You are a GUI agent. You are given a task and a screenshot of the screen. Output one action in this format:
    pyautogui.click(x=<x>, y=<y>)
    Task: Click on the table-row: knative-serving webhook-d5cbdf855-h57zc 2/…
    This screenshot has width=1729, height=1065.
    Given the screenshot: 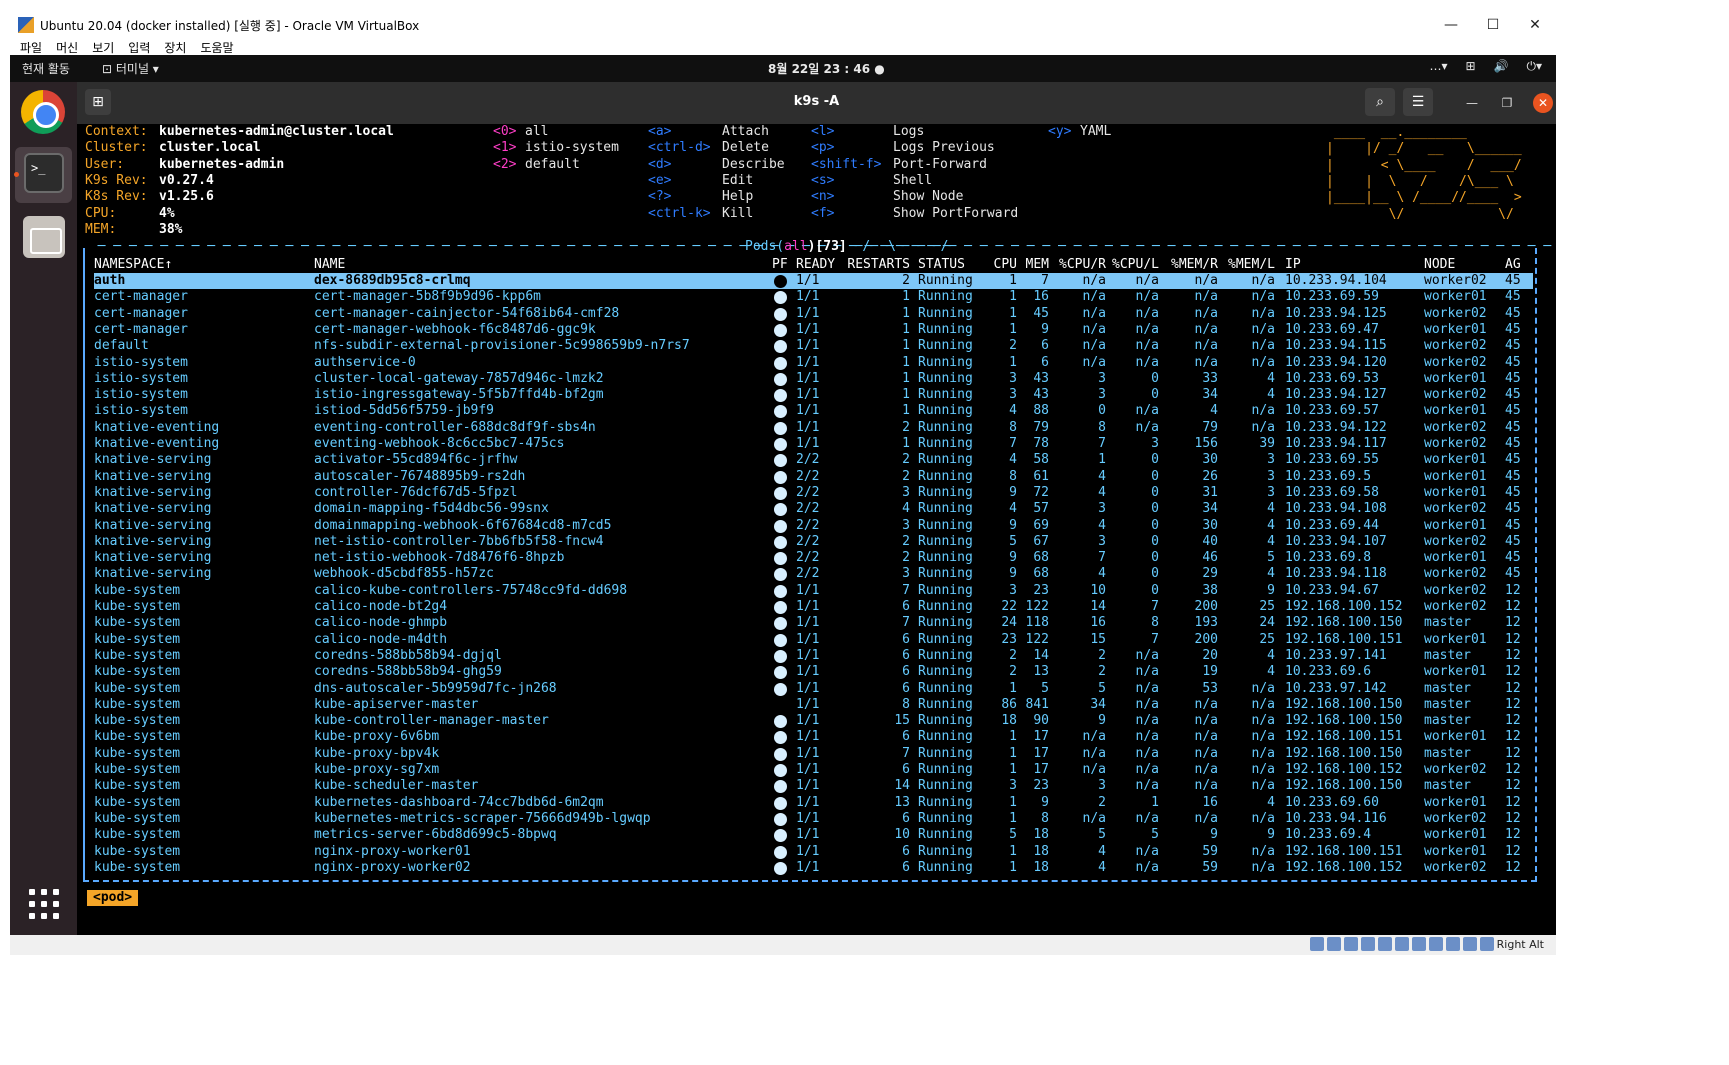 What is the action you would take?
    pyautogui.click(x=816, y=574)
    